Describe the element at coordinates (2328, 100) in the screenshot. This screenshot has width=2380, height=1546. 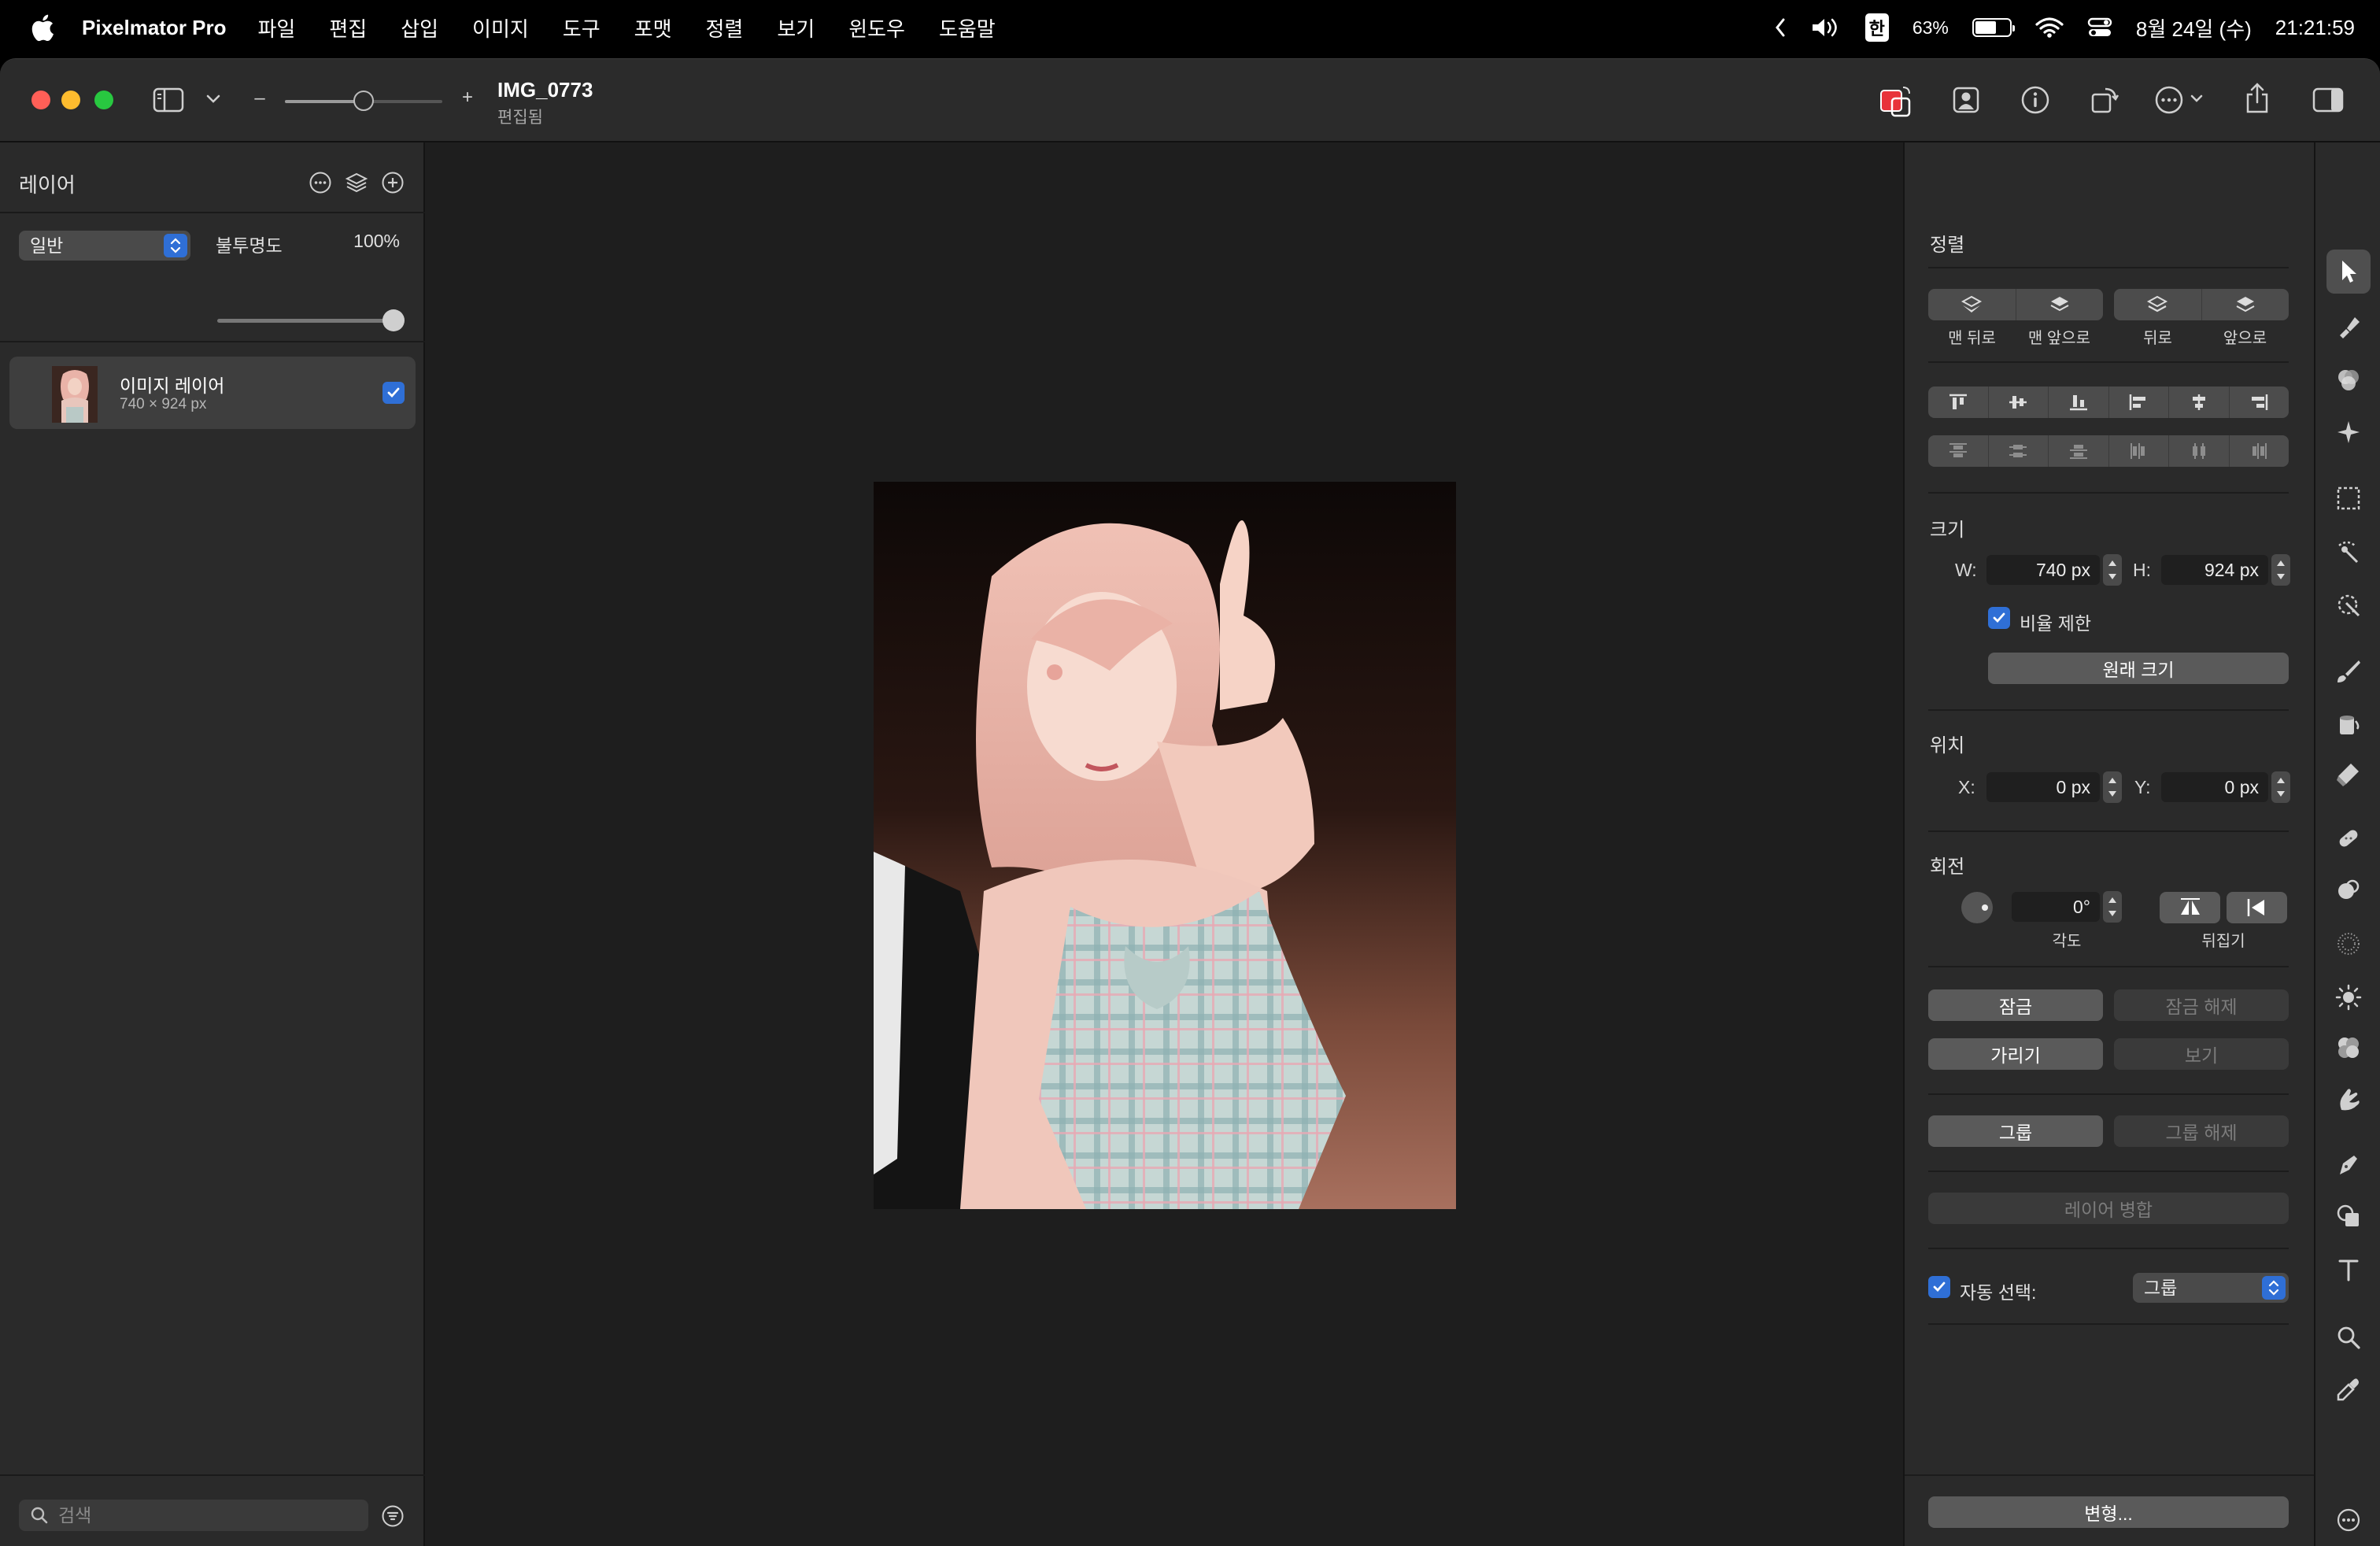
I see `inspector-toggle-icon` at that location.